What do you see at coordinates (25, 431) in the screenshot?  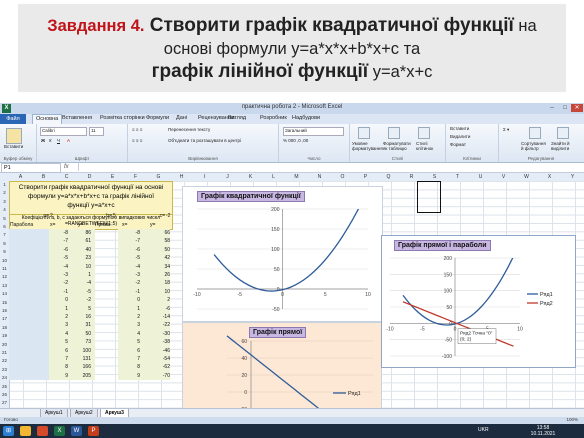 I see `explorer-icon` at bounding box center [25, 431].